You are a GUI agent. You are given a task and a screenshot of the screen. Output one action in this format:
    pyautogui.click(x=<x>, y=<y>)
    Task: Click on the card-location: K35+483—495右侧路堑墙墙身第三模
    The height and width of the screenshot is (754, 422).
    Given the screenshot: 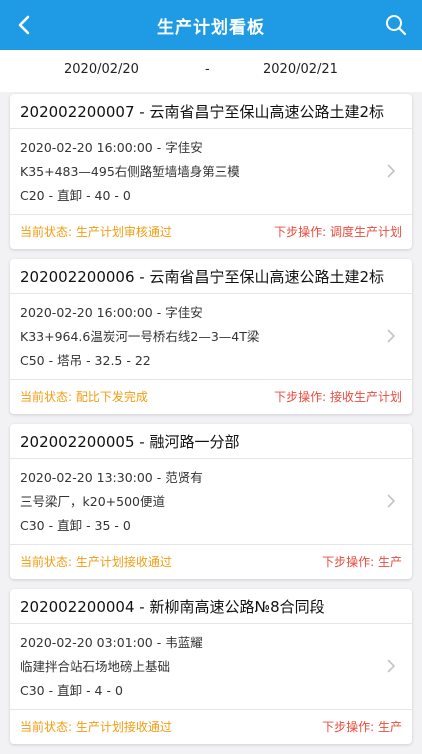 What is the action you would take?
    pyautogui.click(x=130, y=171)
    